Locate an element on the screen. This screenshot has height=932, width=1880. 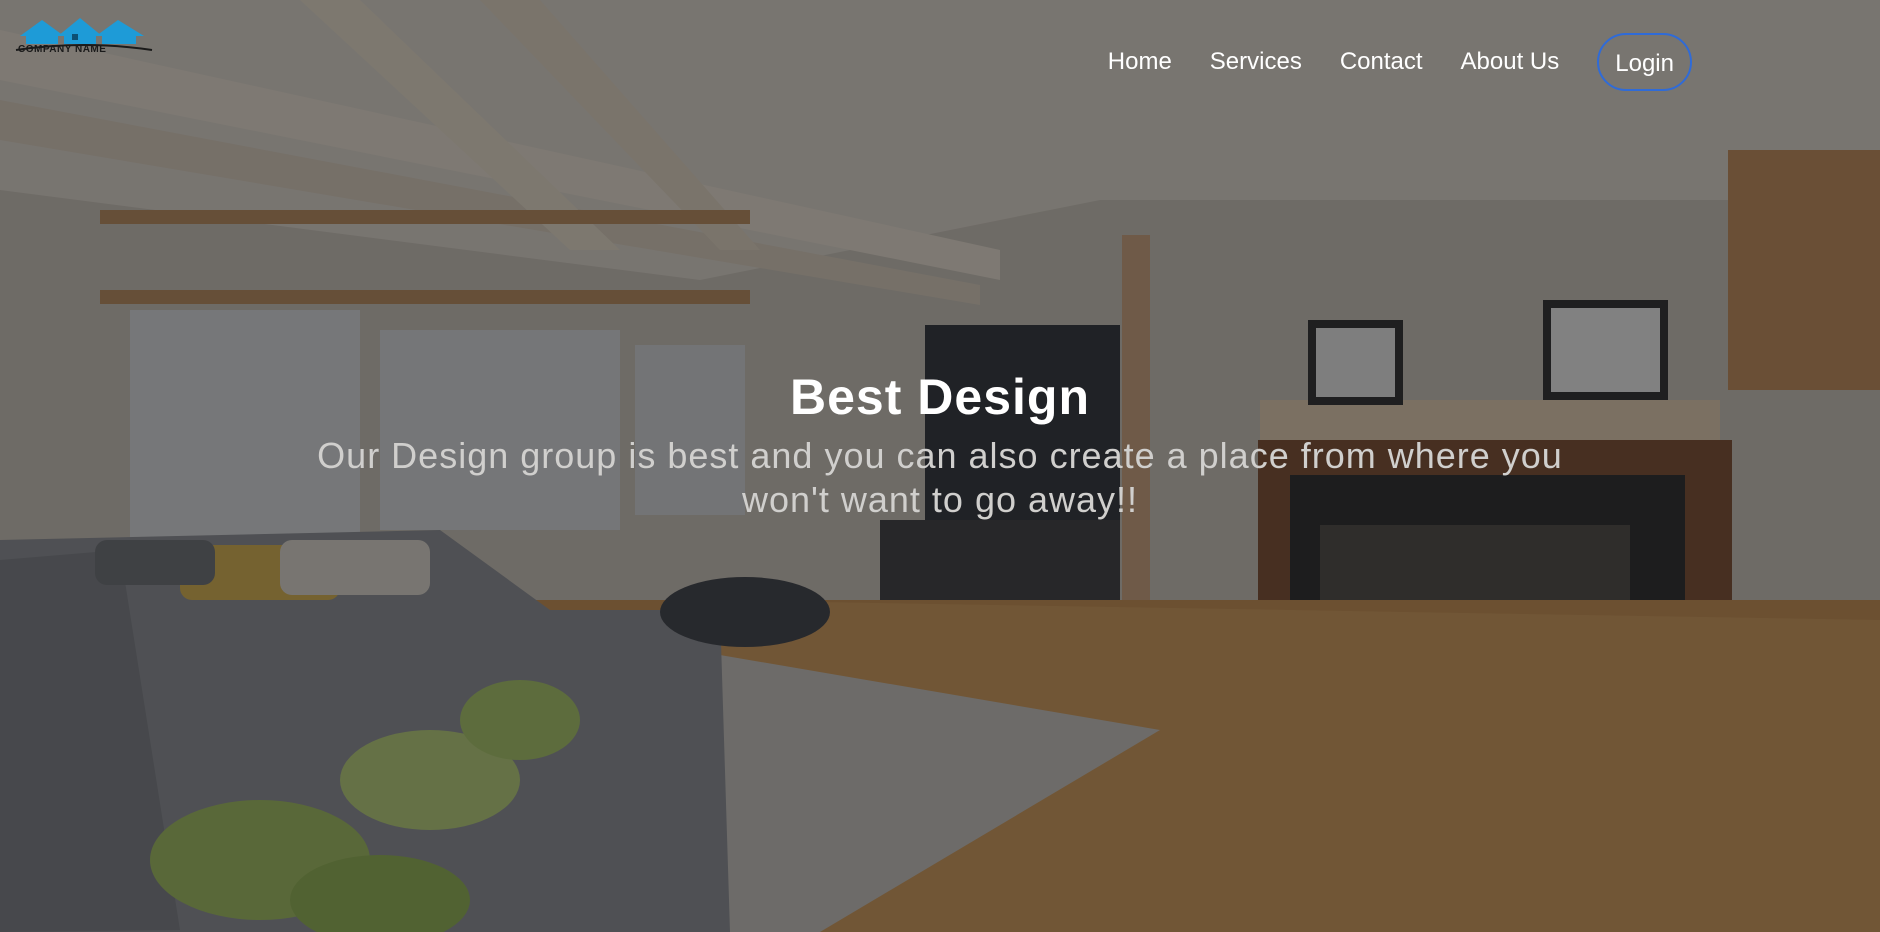
hero-title: Best Design is located at coordinates (940, 397).